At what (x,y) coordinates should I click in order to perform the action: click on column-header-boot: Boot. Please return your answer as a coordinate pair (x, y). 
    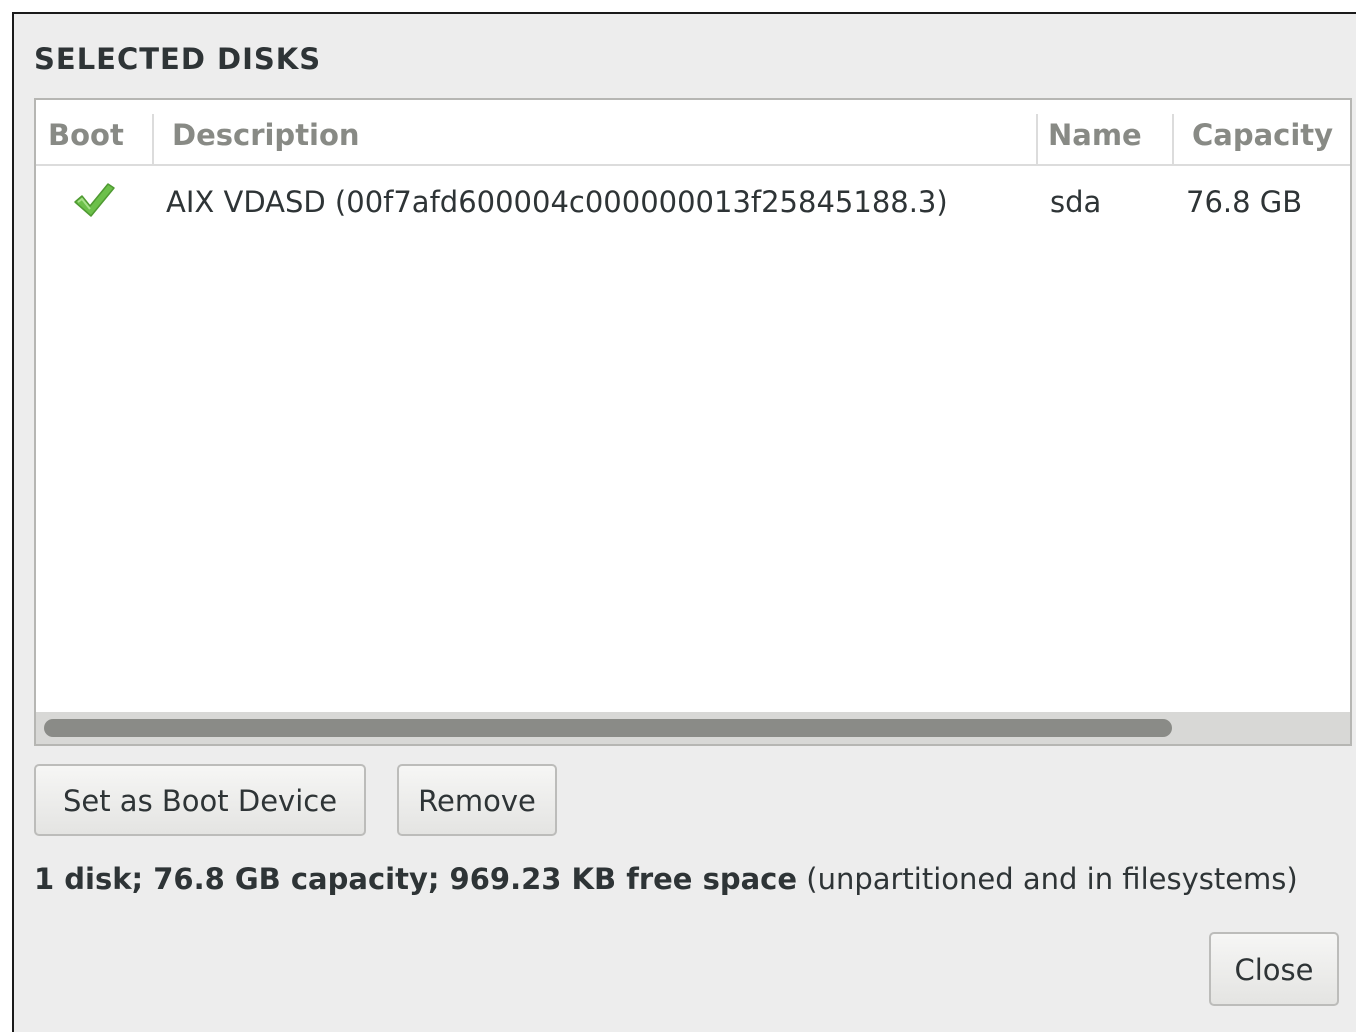
    Looking at the image, I should click on (86, 132).